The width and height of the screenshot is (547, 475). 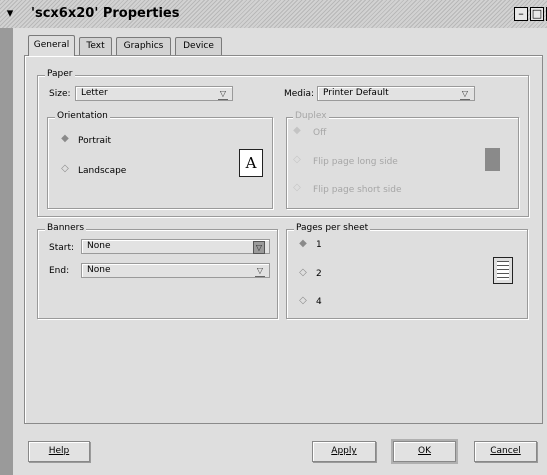 I want to click on portrait-label: Portrait, so click(x=94, y=141).